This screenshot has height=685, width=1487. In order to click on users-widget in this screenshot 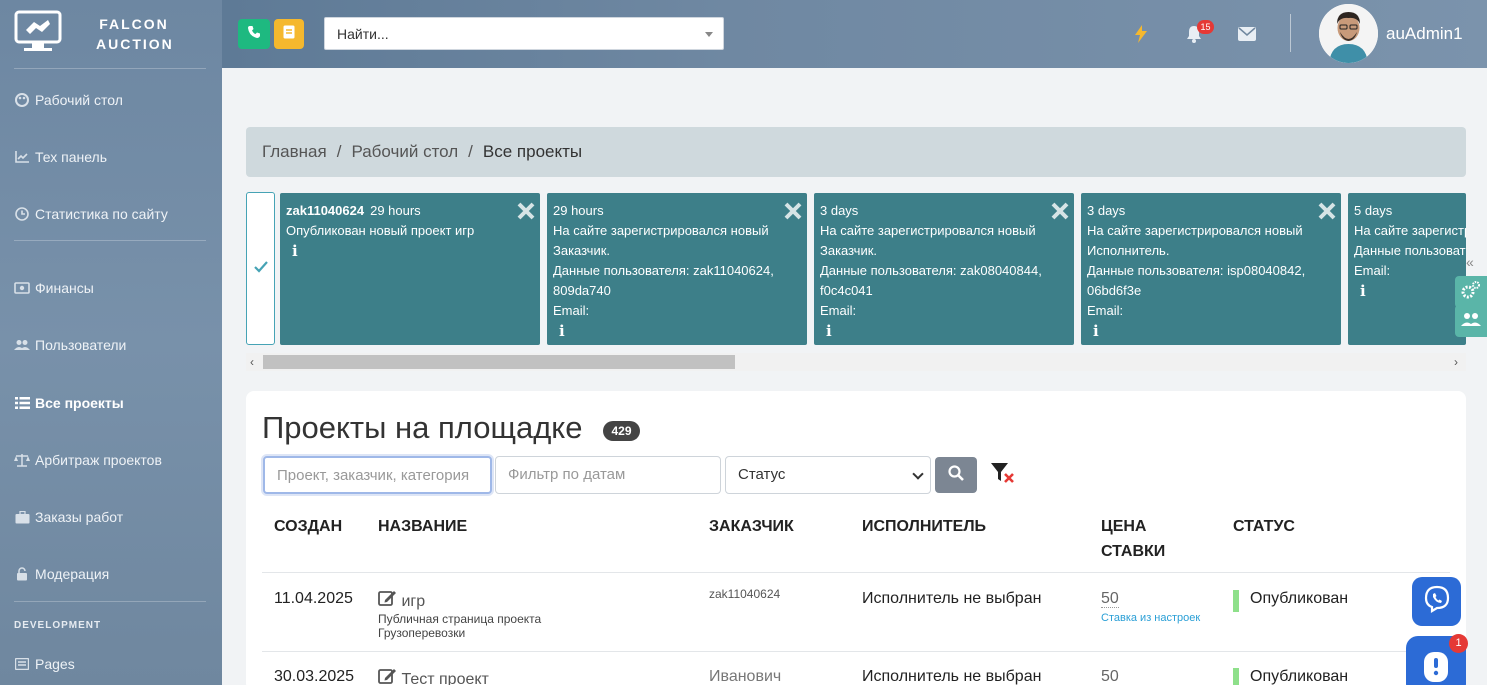, I will do `click(1471, 321)`.